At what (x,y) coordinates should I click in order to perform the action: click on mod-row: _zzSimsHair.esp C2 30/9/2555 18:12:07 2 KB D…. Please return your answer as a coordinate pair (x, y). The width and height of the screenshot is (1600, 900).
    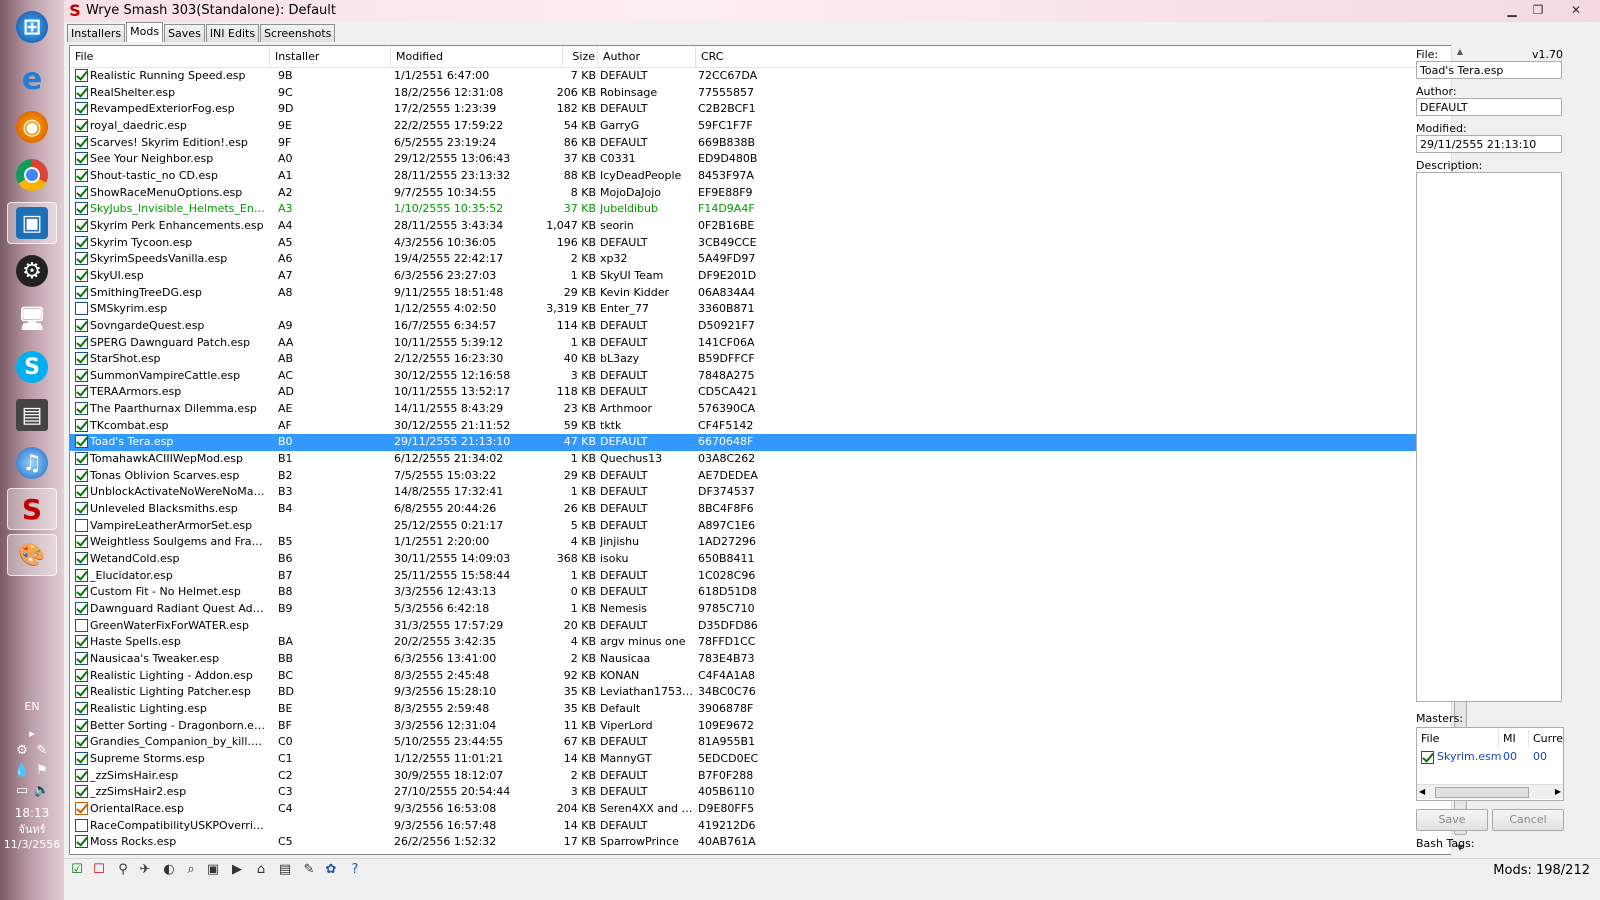
    Looking at the image, I should click on (761, 776).